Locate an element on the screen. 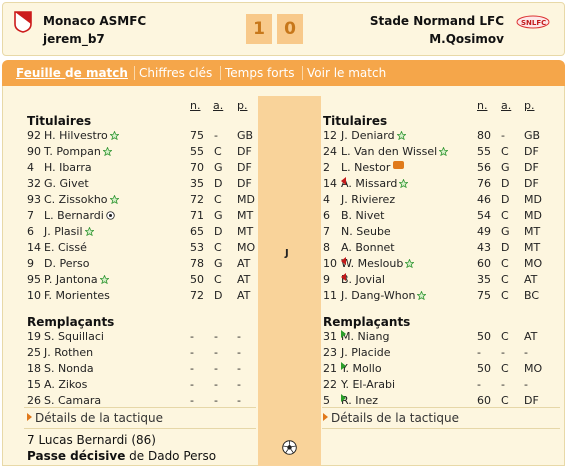 The width and height of the screenshot is (567, 468). player-stat-n: 49 is located at coordinates (484, 231).